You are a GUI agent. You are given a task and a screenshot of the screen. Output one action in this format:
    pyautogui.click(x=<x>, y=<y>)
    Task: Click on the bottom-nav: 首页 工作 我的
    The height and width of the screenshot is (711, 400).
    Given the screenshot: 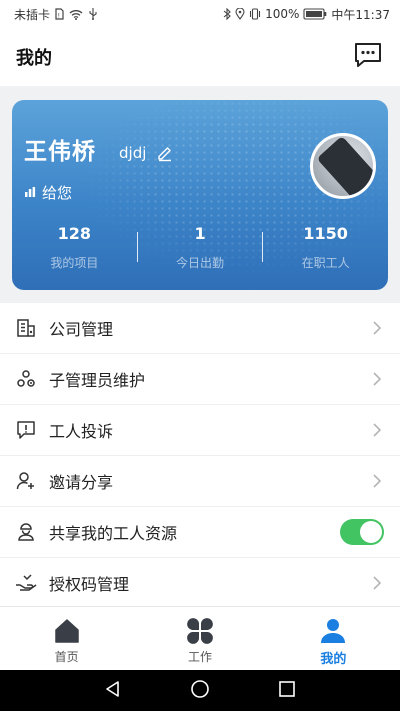 What is the action you would take?
    pyautogui.click(x=200, y=638)
    